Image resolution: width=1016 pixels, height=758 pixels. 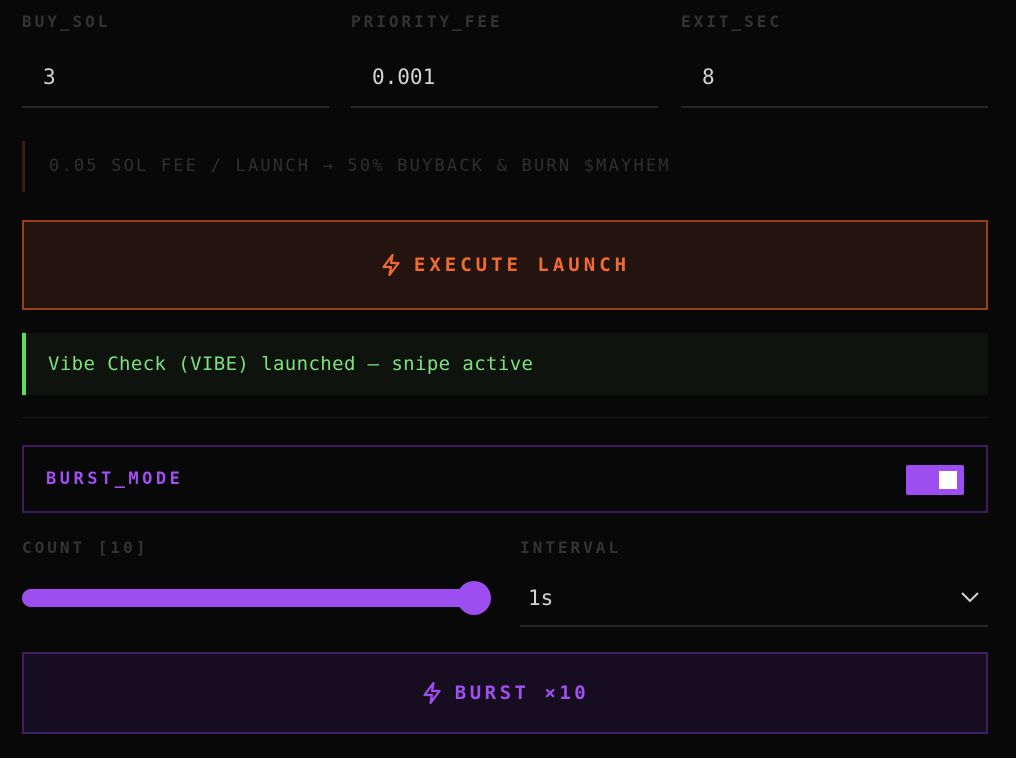 I want to click on toggle-knob, so click(x=948, y=480).